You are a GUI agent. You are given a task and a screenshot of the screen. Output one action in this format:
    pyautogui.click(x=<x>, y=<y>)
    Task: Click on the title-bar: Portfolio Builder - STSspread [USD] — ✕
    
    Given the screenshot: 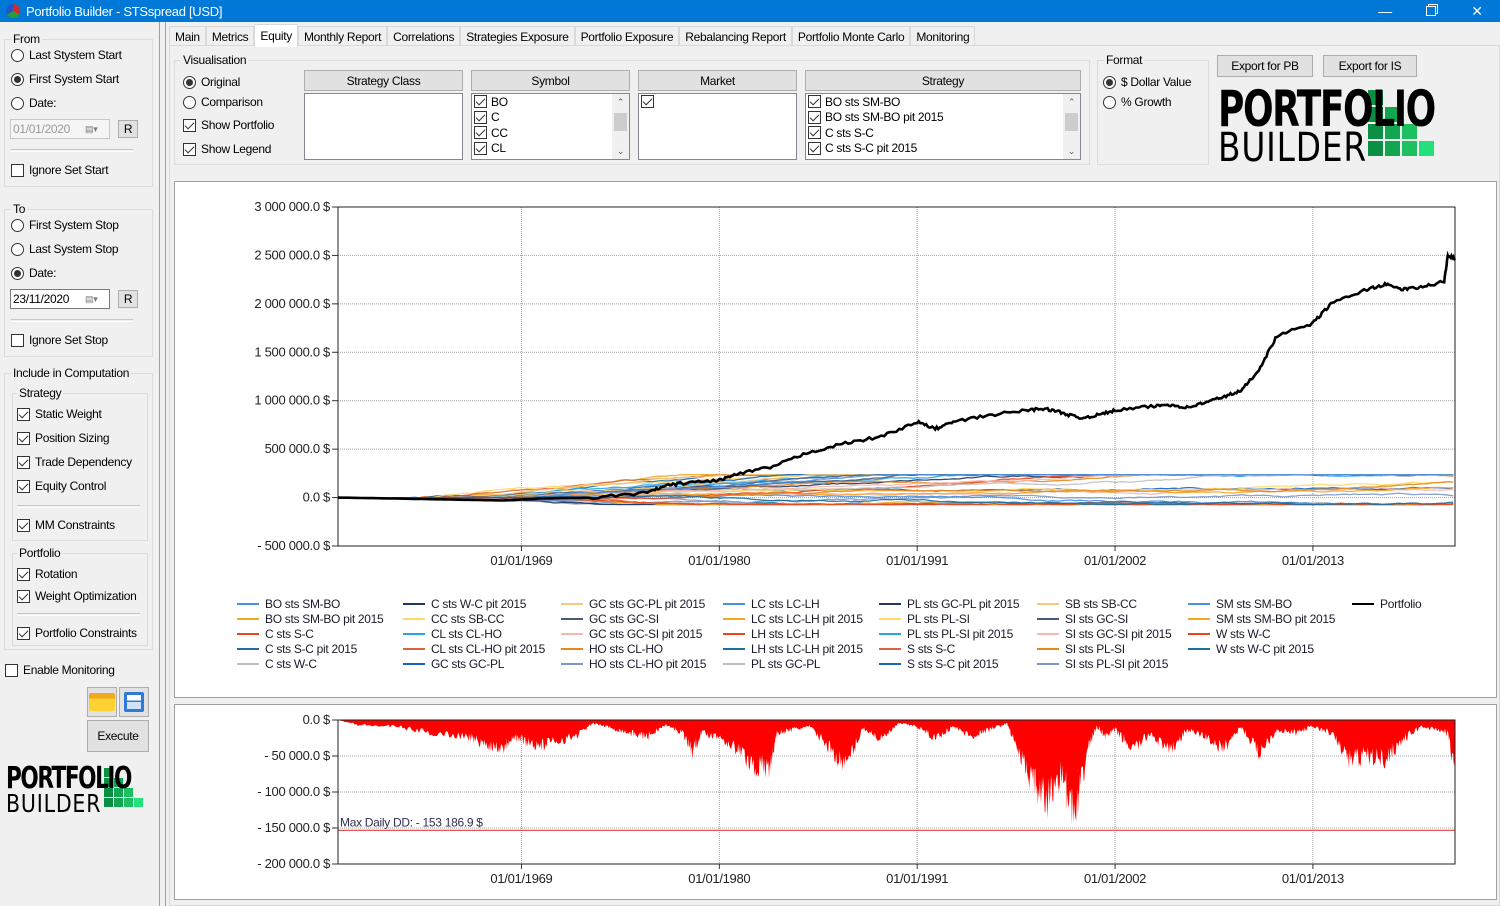 What is the action you would take?
    pyautogui.click(x=750, y=11)
    